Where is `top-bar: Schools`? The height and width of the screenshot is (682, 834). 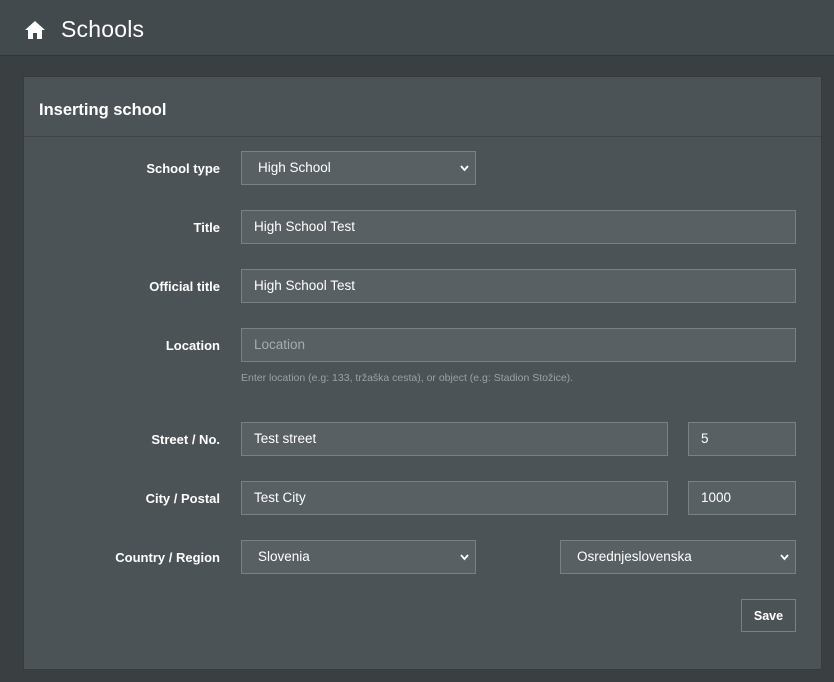 top-bar: Schools is located at coordinates (417, 28).